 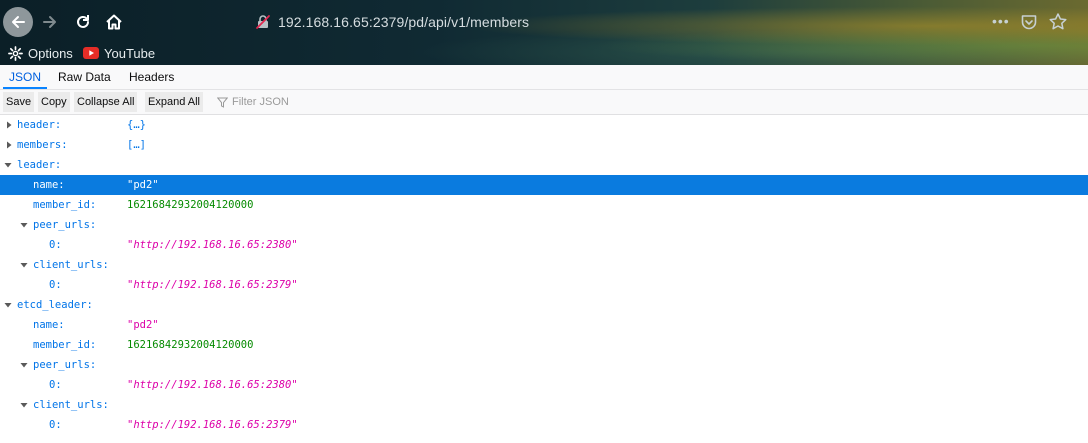 I want to click on forward-button, so click(x=50, y=22).